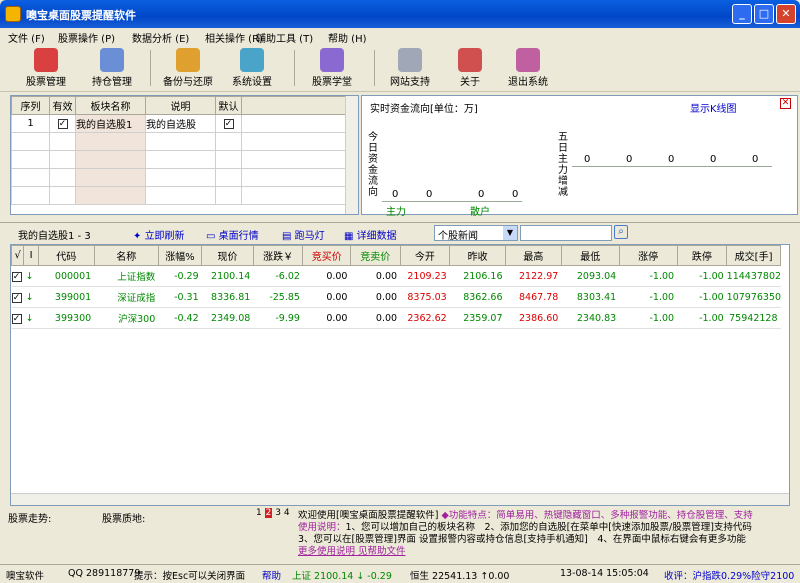 The width and height of the screenshot is (800, 583). I want to click on col-open: 今开, so click(425, 255).